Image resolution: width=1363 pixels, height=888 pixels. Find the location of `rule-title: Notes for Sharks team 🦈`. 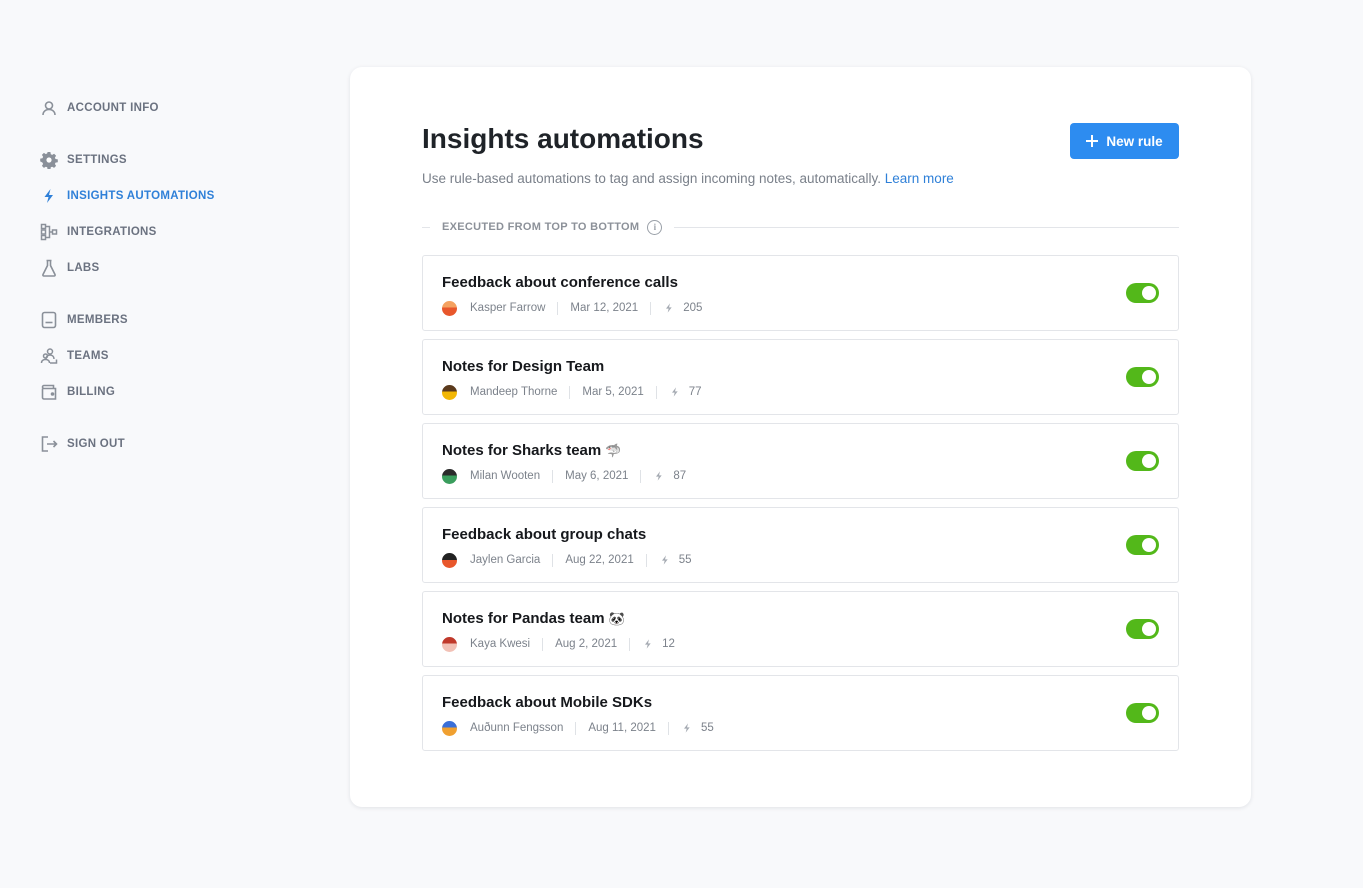

rule-title: Notes for Sharks team 🦈 is located at coordinates (531, 450).